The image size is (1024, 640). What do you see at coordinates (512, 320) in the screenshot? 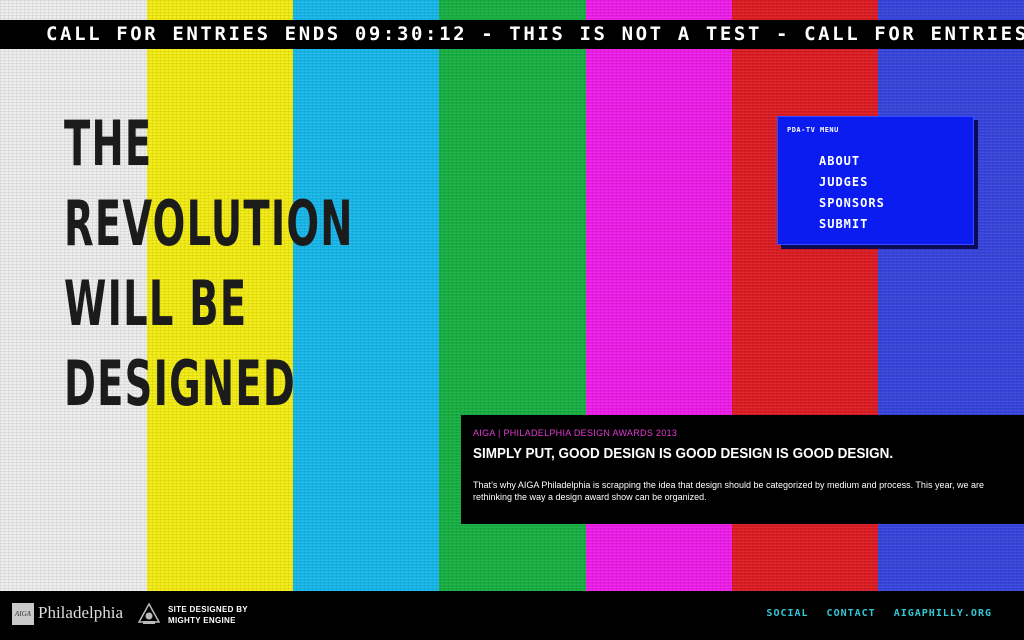
I see `color-bar-green` at bounding box center [512, 320].